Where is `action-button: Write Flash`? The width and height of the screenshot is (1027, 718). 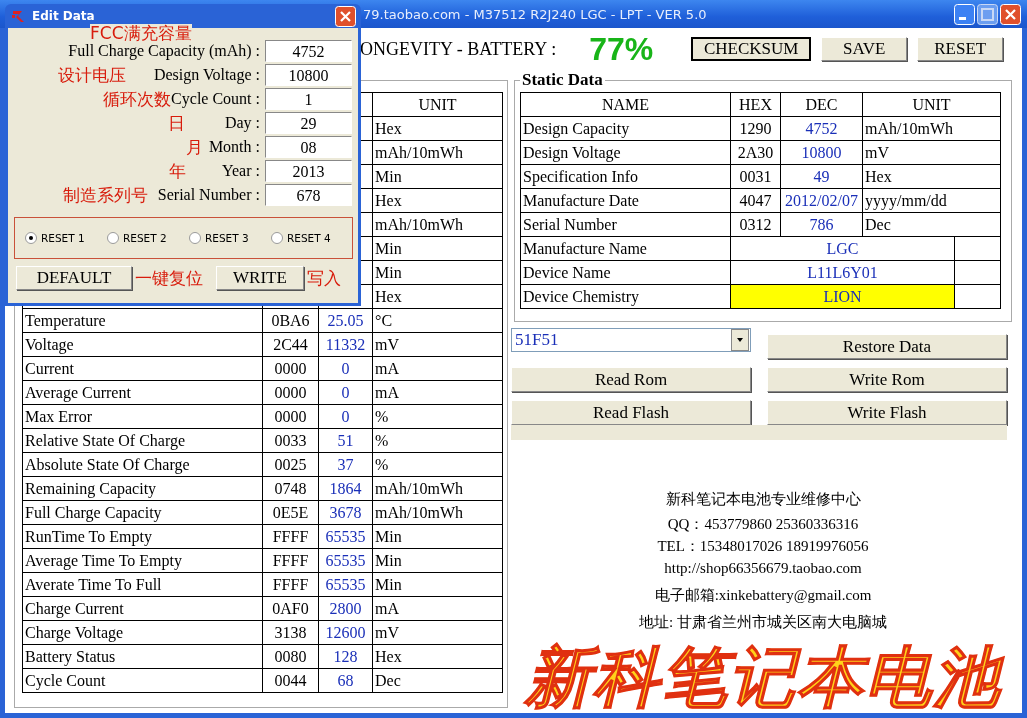 action-button: Write Flash is located at coordinates (887, 412).